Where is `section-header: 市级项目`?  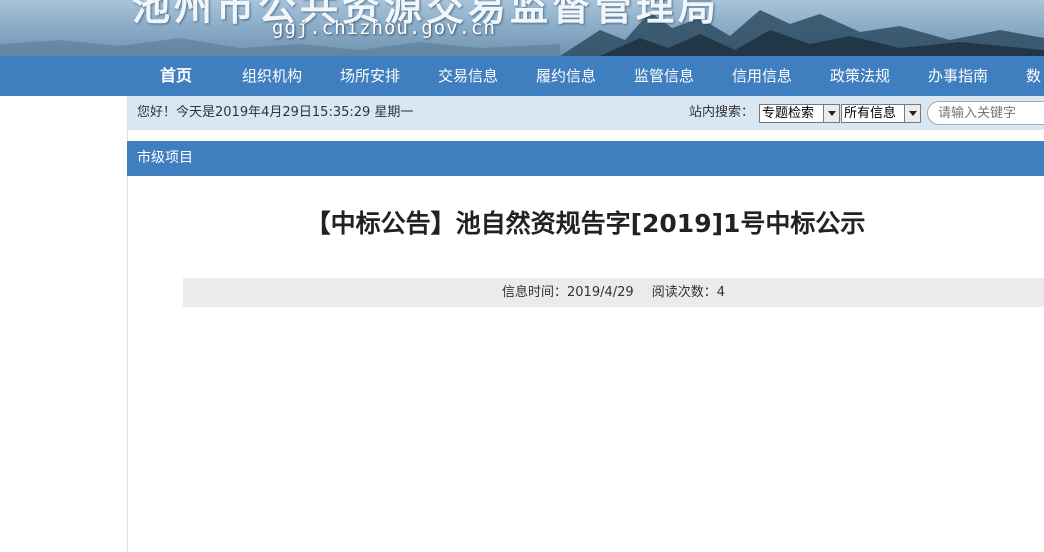 section-header: 市级项目 is located at coordinates (585, 158).